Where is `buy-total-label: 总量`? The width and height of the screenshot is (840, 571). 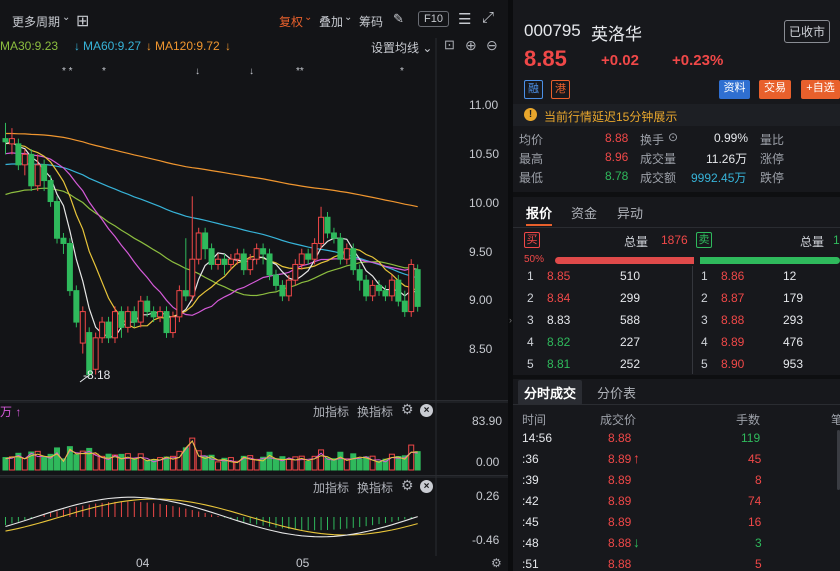
buy-total-label: 总量 is located at coordinates (636, 242).